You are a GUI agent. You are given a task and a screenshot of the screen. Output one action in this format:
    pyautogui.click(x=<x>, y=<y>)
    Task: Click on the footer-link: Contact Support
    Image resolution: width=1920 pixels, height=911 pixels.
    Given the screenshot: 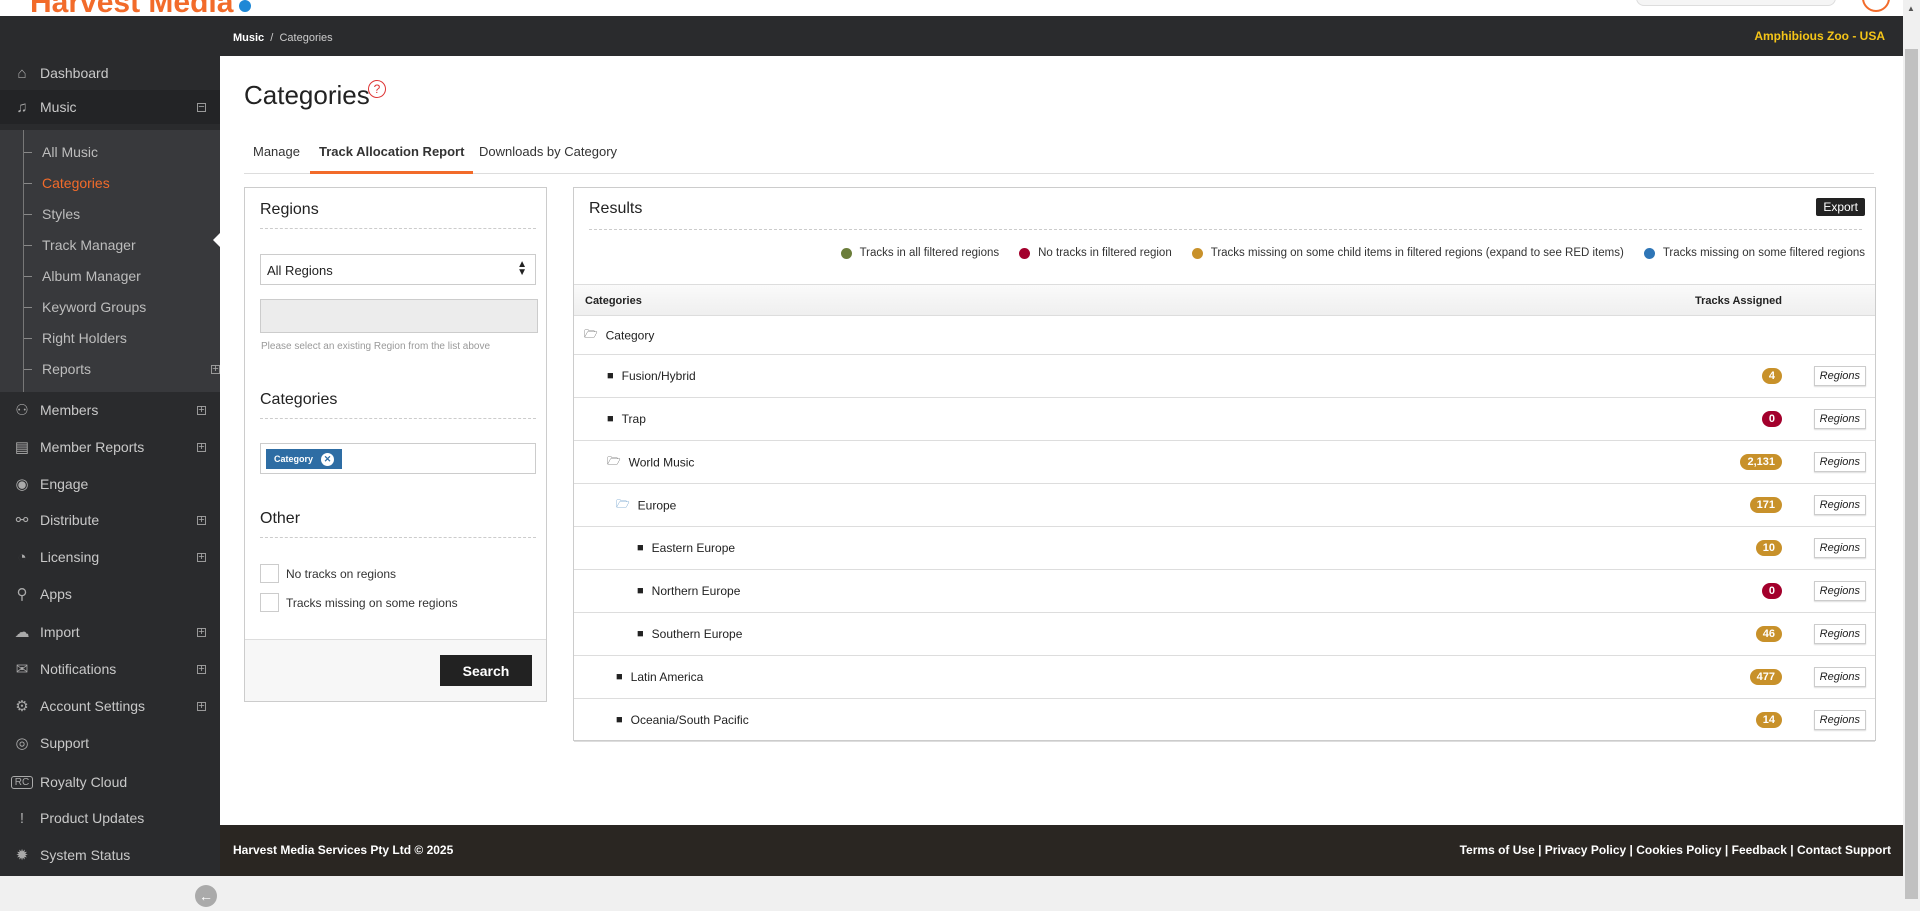 What is the action you would take?
    pyautogui.click(x=1844, y=850)
    